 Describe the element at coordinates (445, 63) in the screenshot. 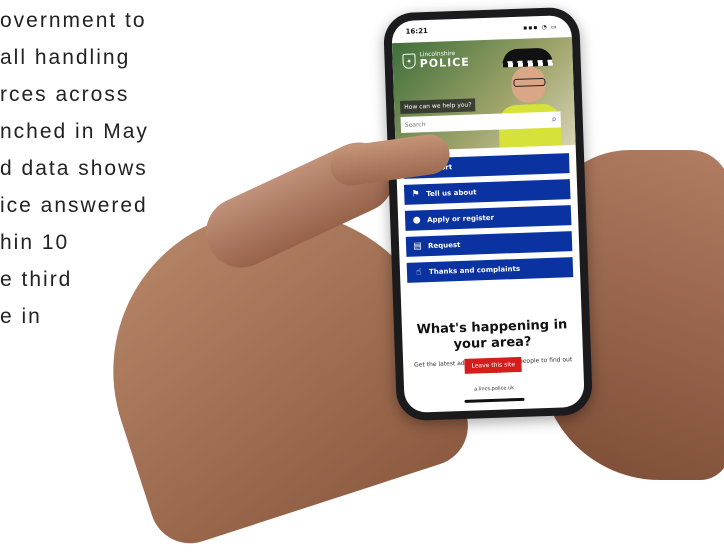

I see `logo-brand: POLICE` at that location.